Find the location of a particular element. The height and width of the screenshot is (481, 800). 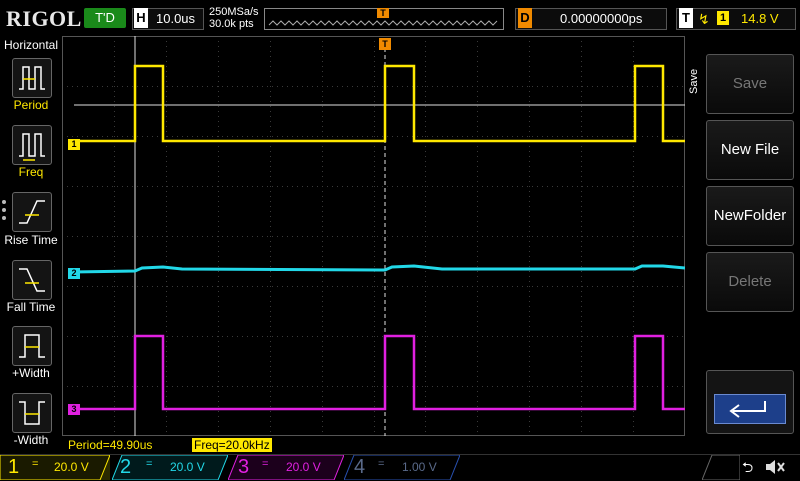

usb-icon: ⮌ is located at coordinates (748, 467).